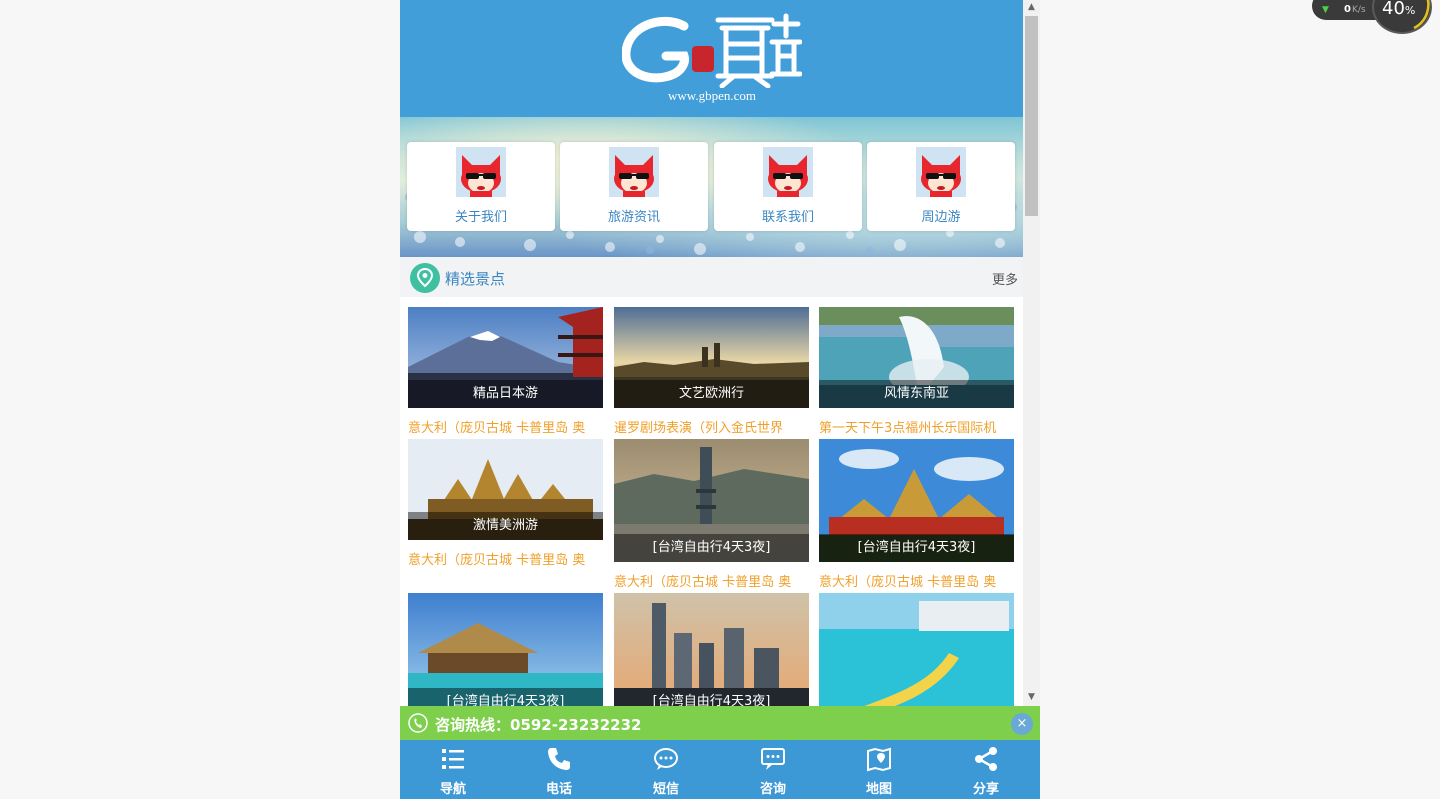 The width and height of the screenshot is (1440, 799). I want to click on gauge-percent-sign: %, so click(1410, 10).